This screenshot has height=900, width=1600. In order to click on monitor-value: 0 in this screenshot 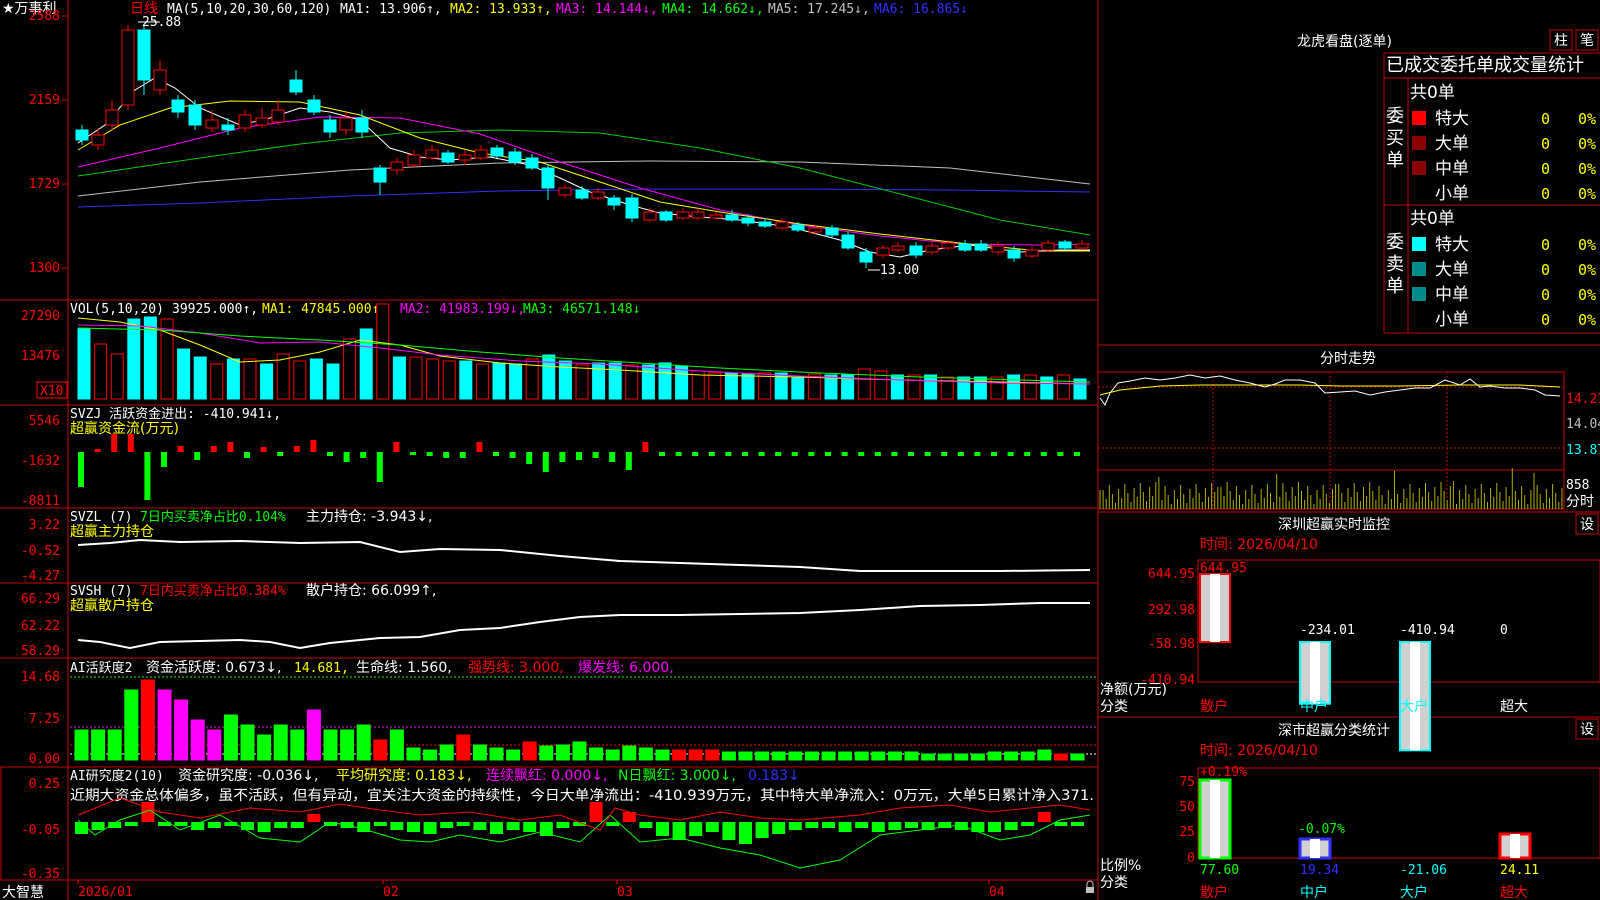, I will do `click(1504, 630)`.